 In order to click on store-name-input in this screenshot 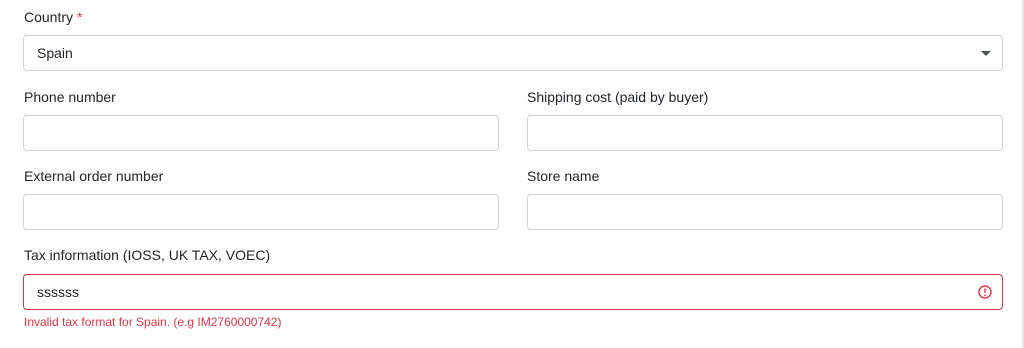, I will do `click(765, 212)`.